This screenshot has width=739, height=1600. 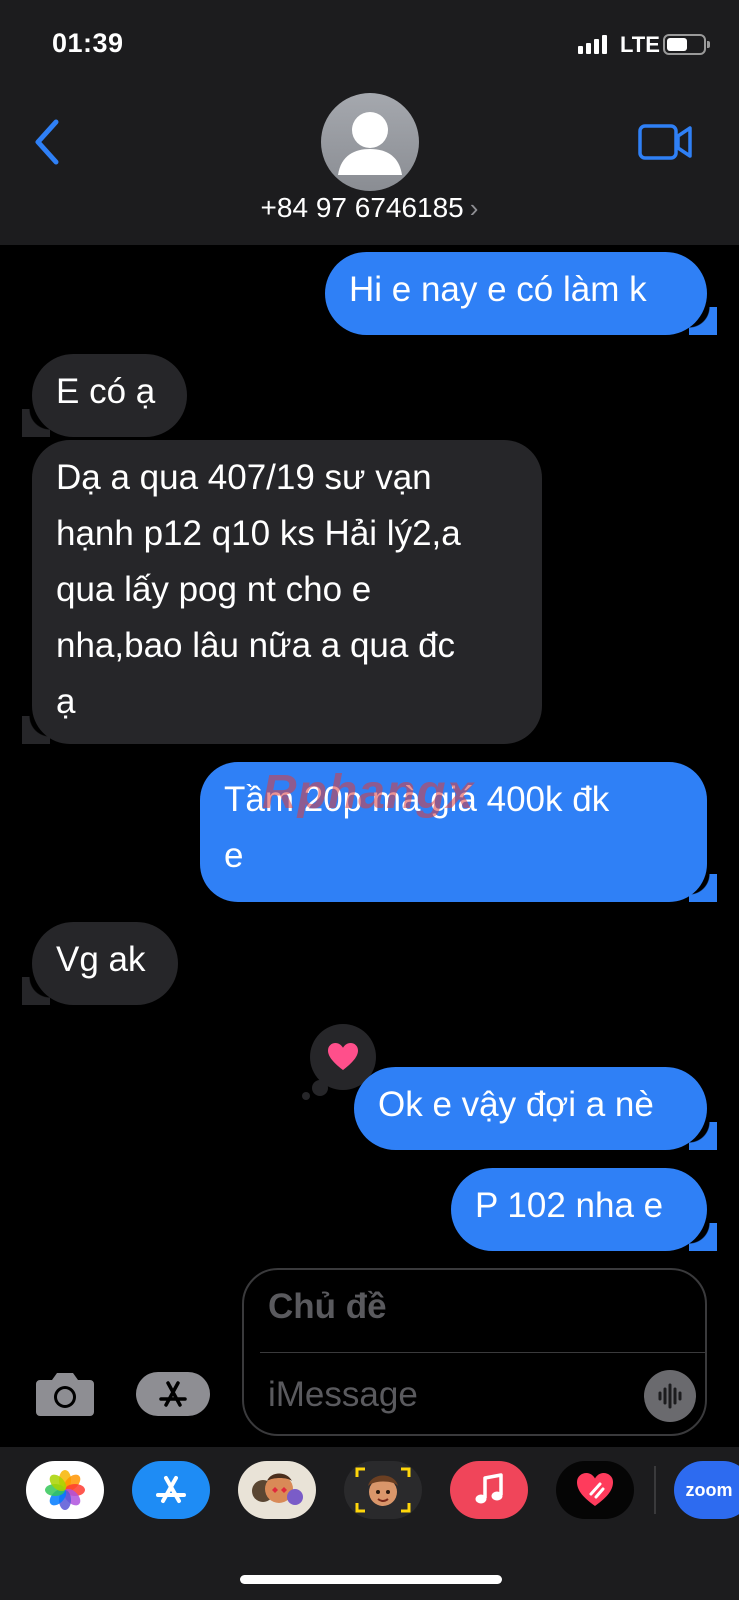 I want to click on app-store-button, so click(x=173, y=1394).